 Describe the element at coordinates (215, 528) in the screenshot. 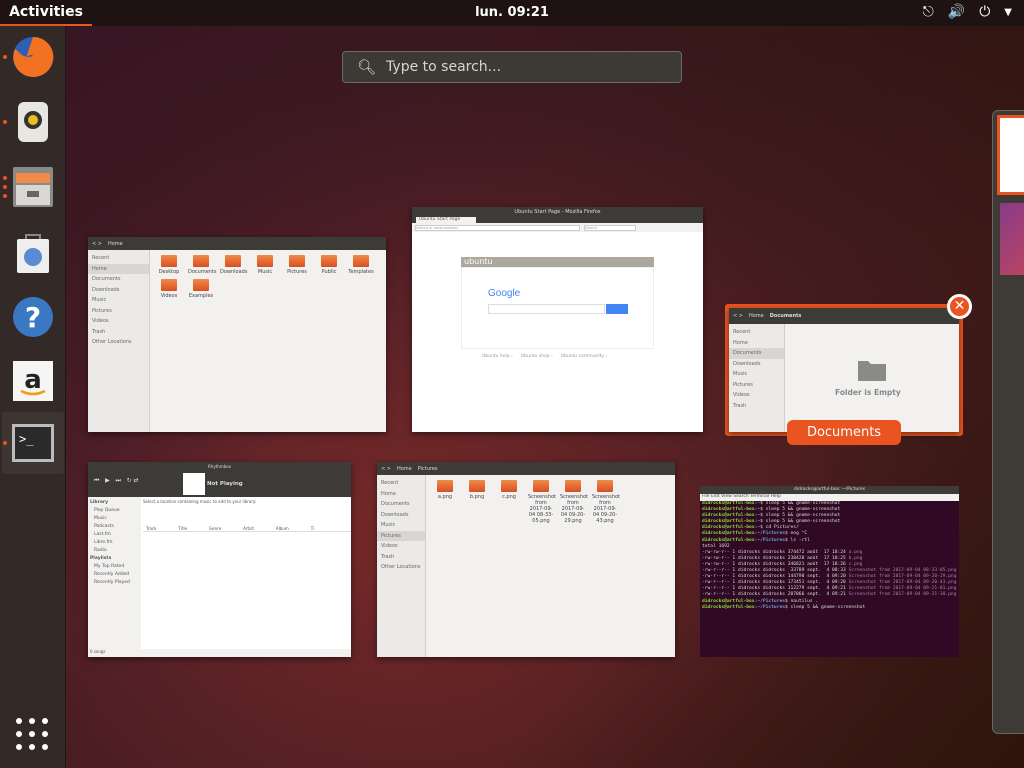

I see `column-header: Genre` at that location.